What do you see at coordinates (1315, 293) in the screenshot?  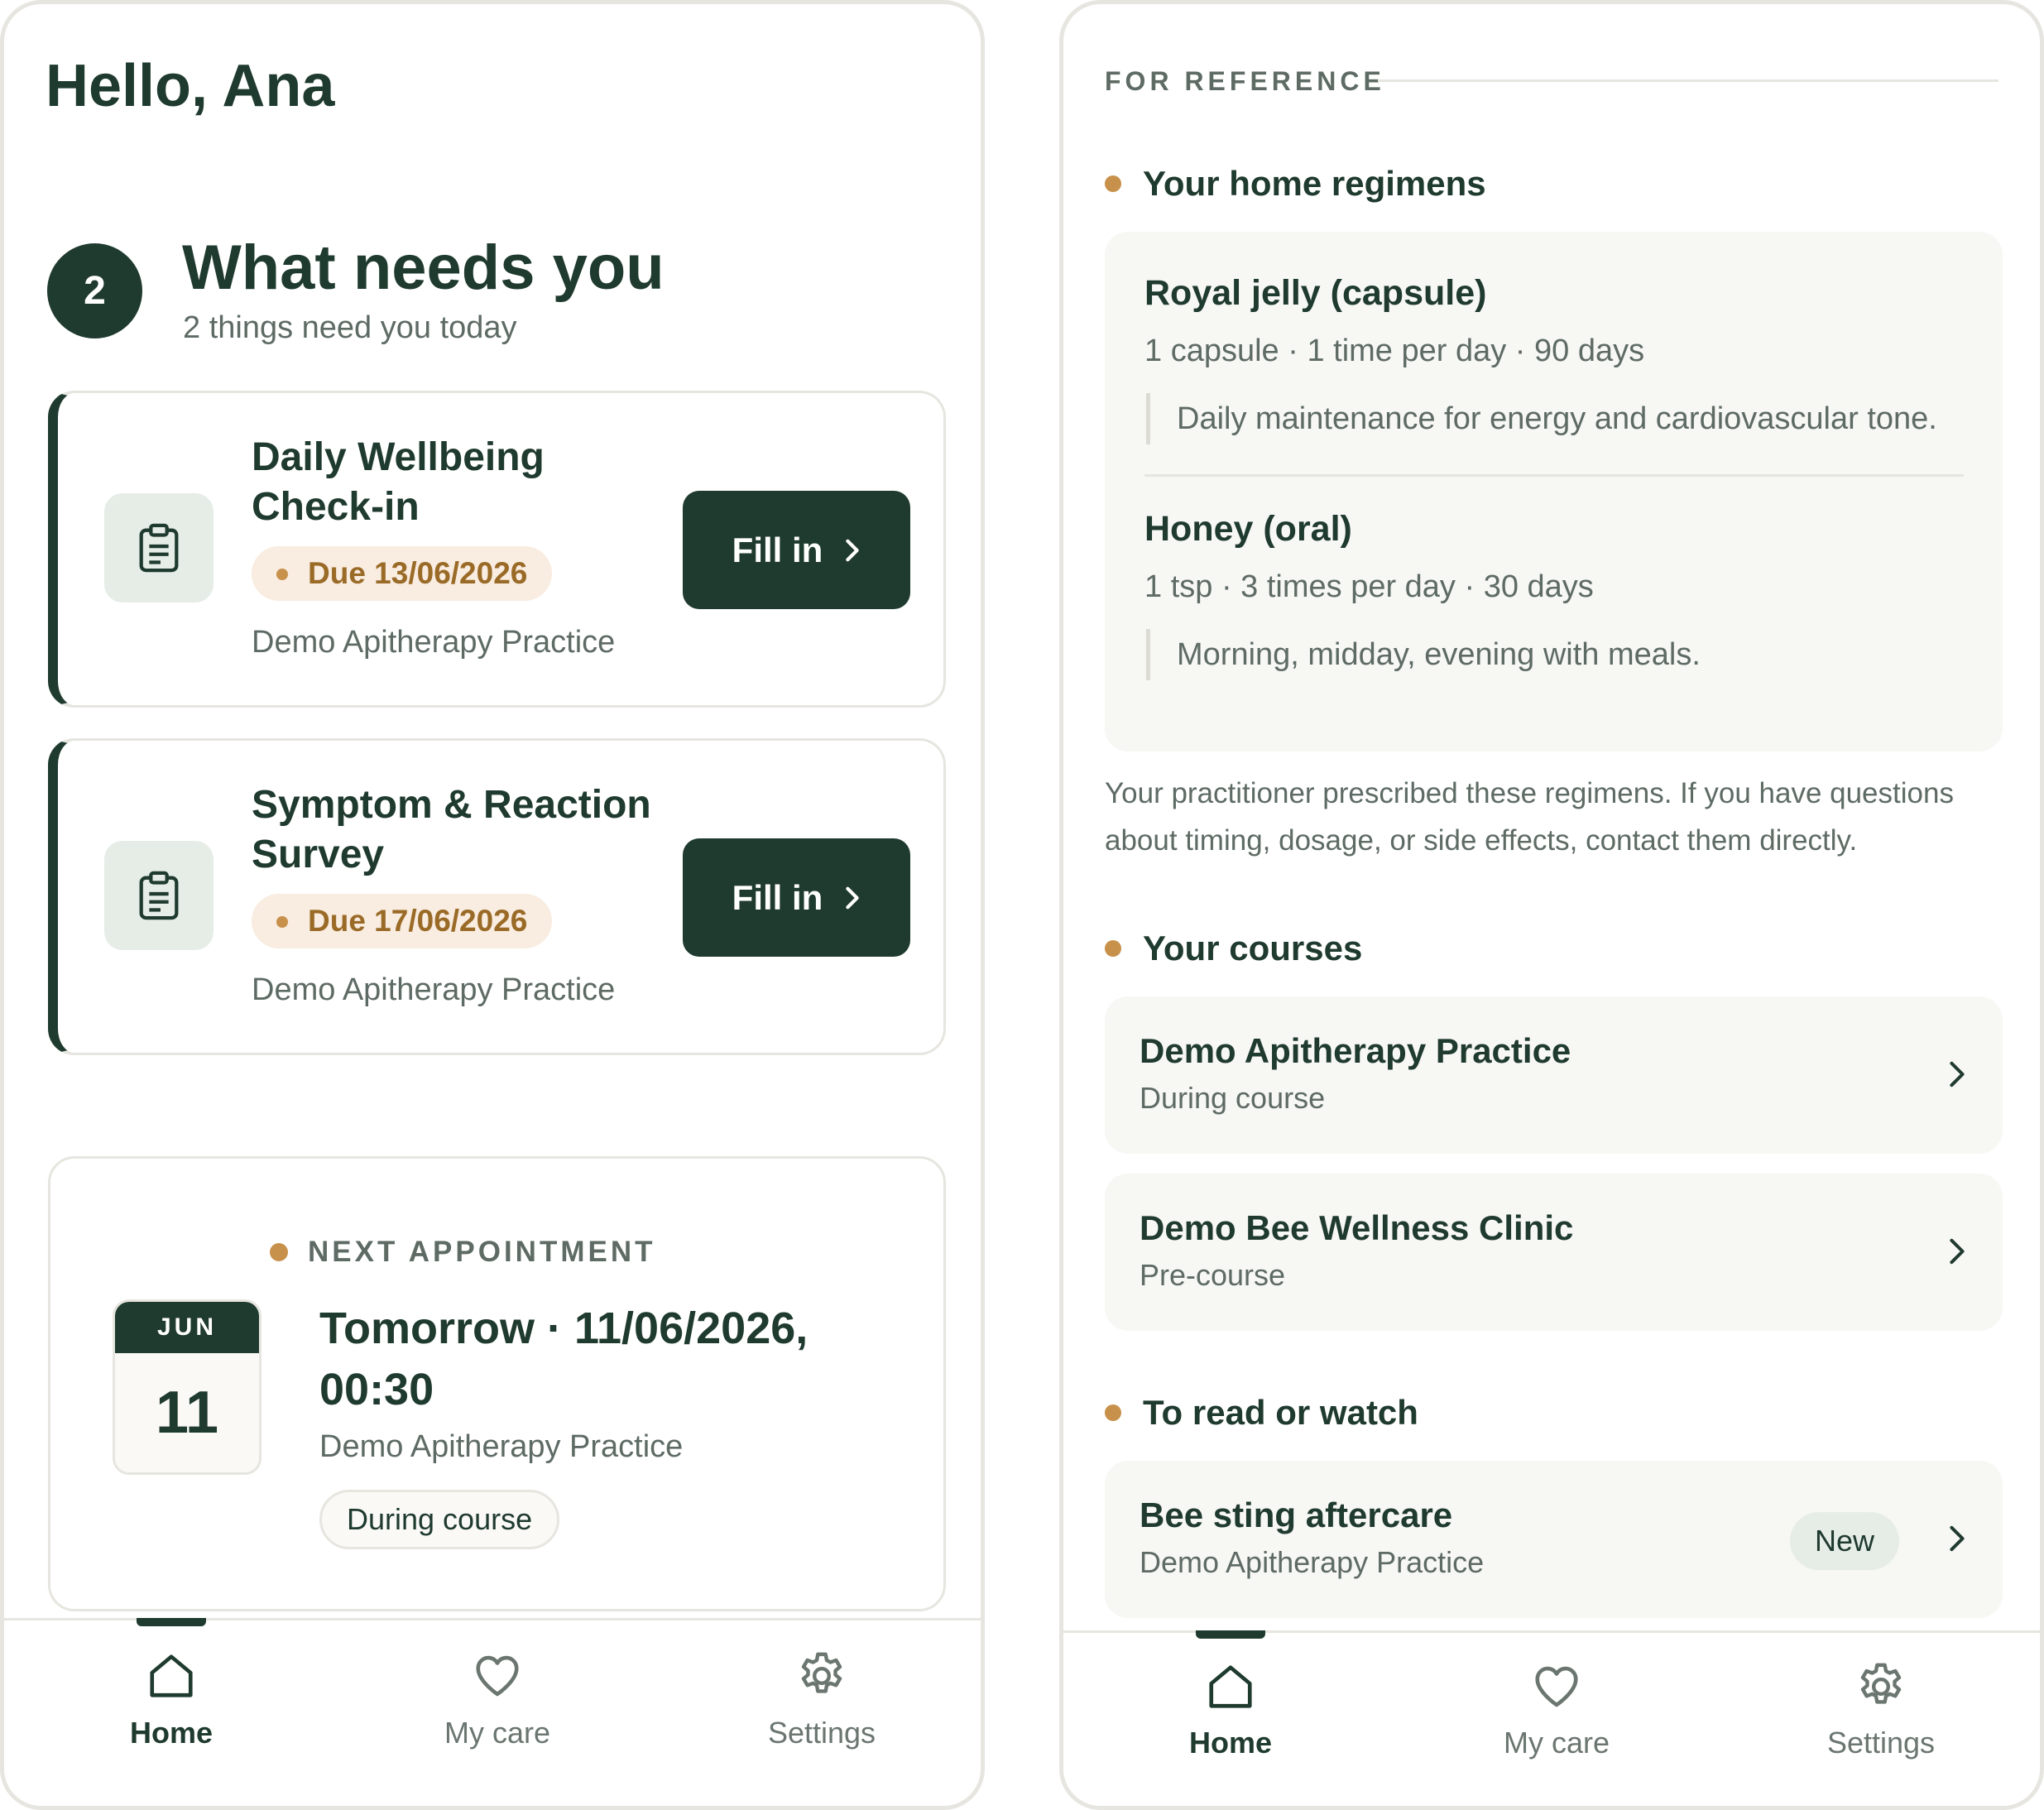 I see `regimen-name: Royal jelly (capsule)` at bounding box center [1315, 293].